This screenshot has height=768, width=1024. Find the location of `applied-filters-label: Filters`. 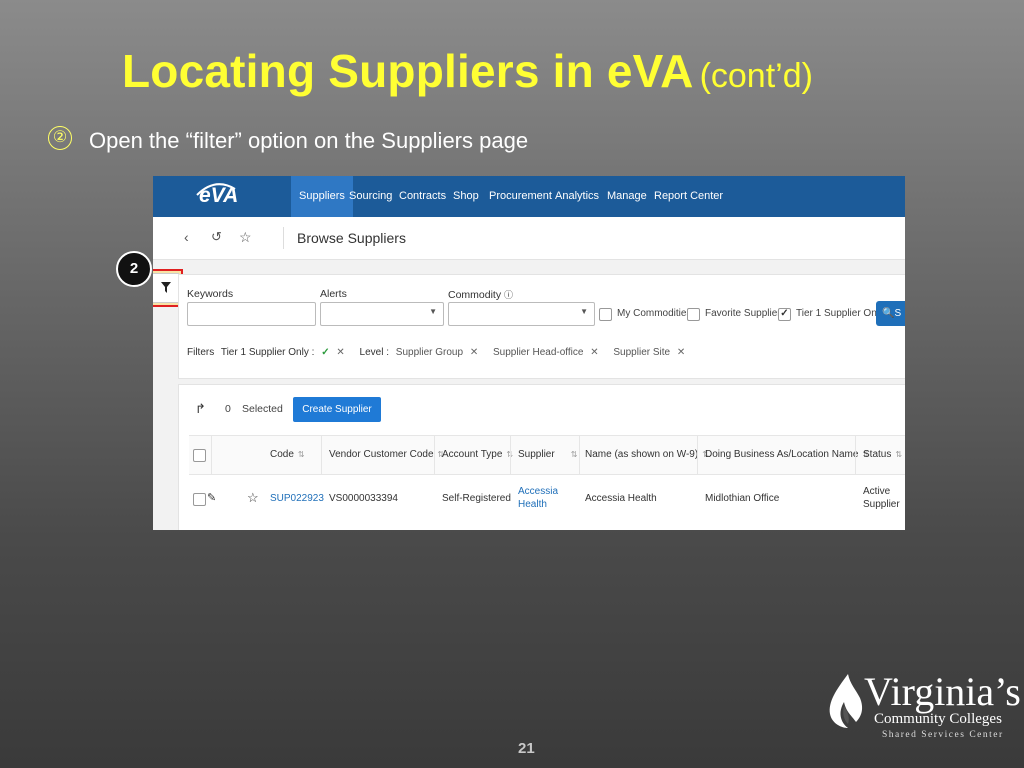

applied-filters-label: Filters is located at coordinates (201, 352).